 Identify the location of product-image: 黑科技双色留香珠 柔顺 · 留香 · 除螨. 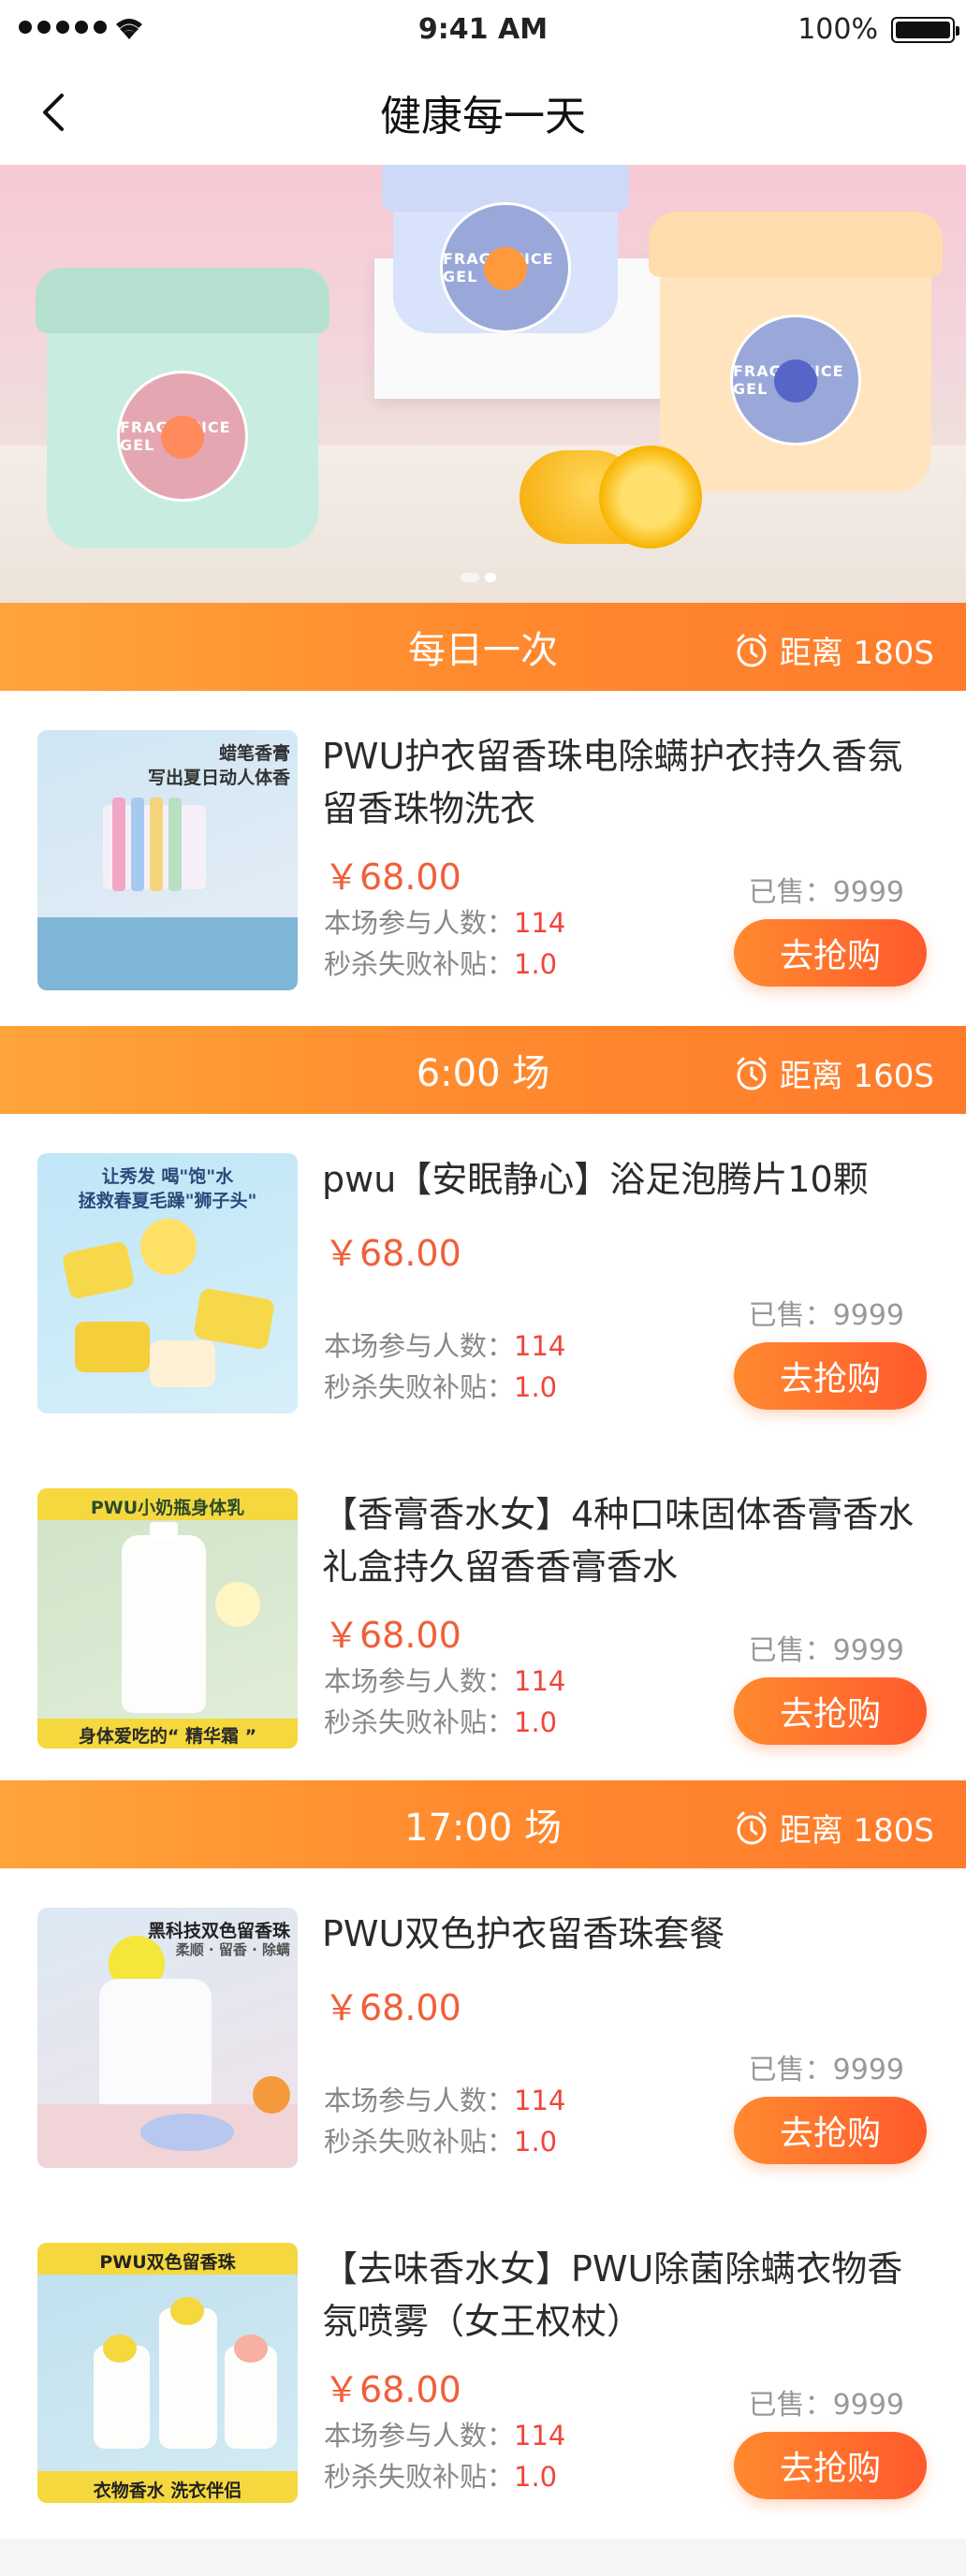
(167, 2038).